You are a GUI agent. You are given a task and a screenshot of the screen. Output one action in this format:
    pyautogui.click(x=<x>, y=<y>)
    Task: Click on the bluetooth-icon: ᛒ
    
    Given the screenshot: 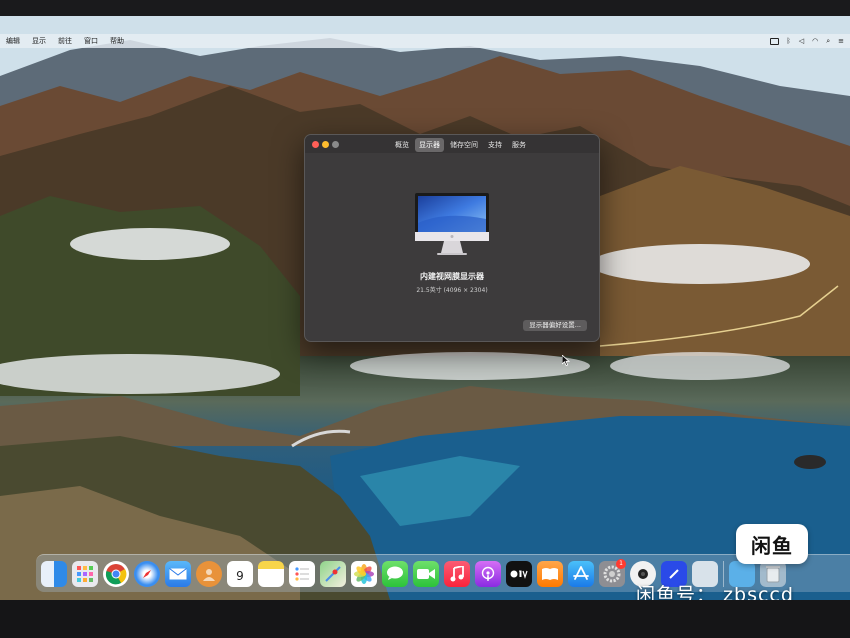 What is the action you would take?
    pyautogui.click(x=789, y=41)
    